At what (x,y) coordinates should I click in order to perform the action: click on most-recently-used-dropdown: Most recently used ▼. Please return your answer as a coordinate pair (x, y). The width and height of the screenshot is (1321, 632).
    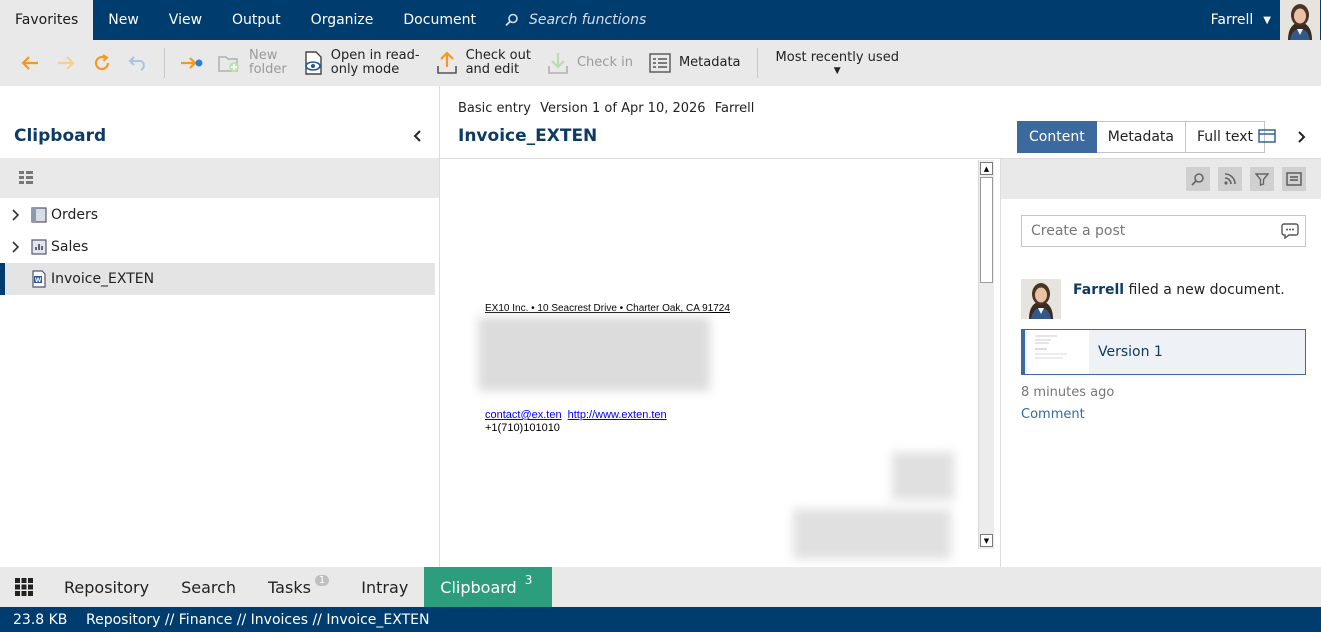
    Looking at the image, I should click on (837, 63).